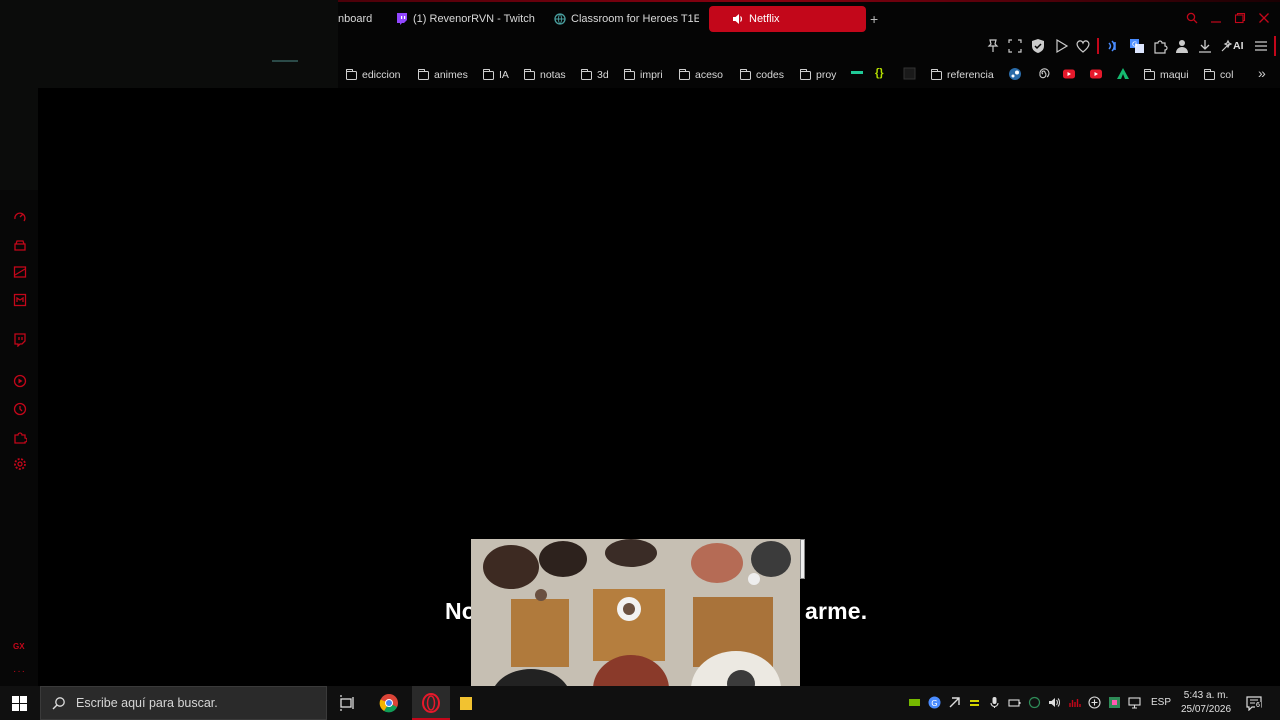  What do you see at coordinates (1123, 74) in the screenshot?
I see `artstation-icon` at bounding box center [1123, 74].